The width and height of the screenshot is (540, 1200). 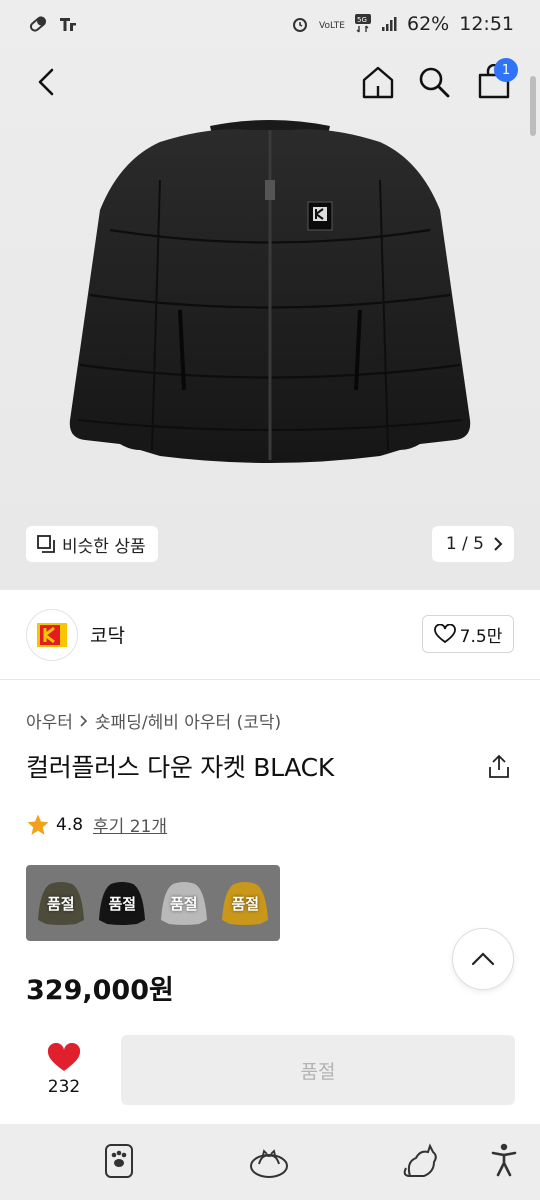 What do you see at coordinates (38, 824) in the screenshot?
I see `star-icon` at bounding box center [38, 824].